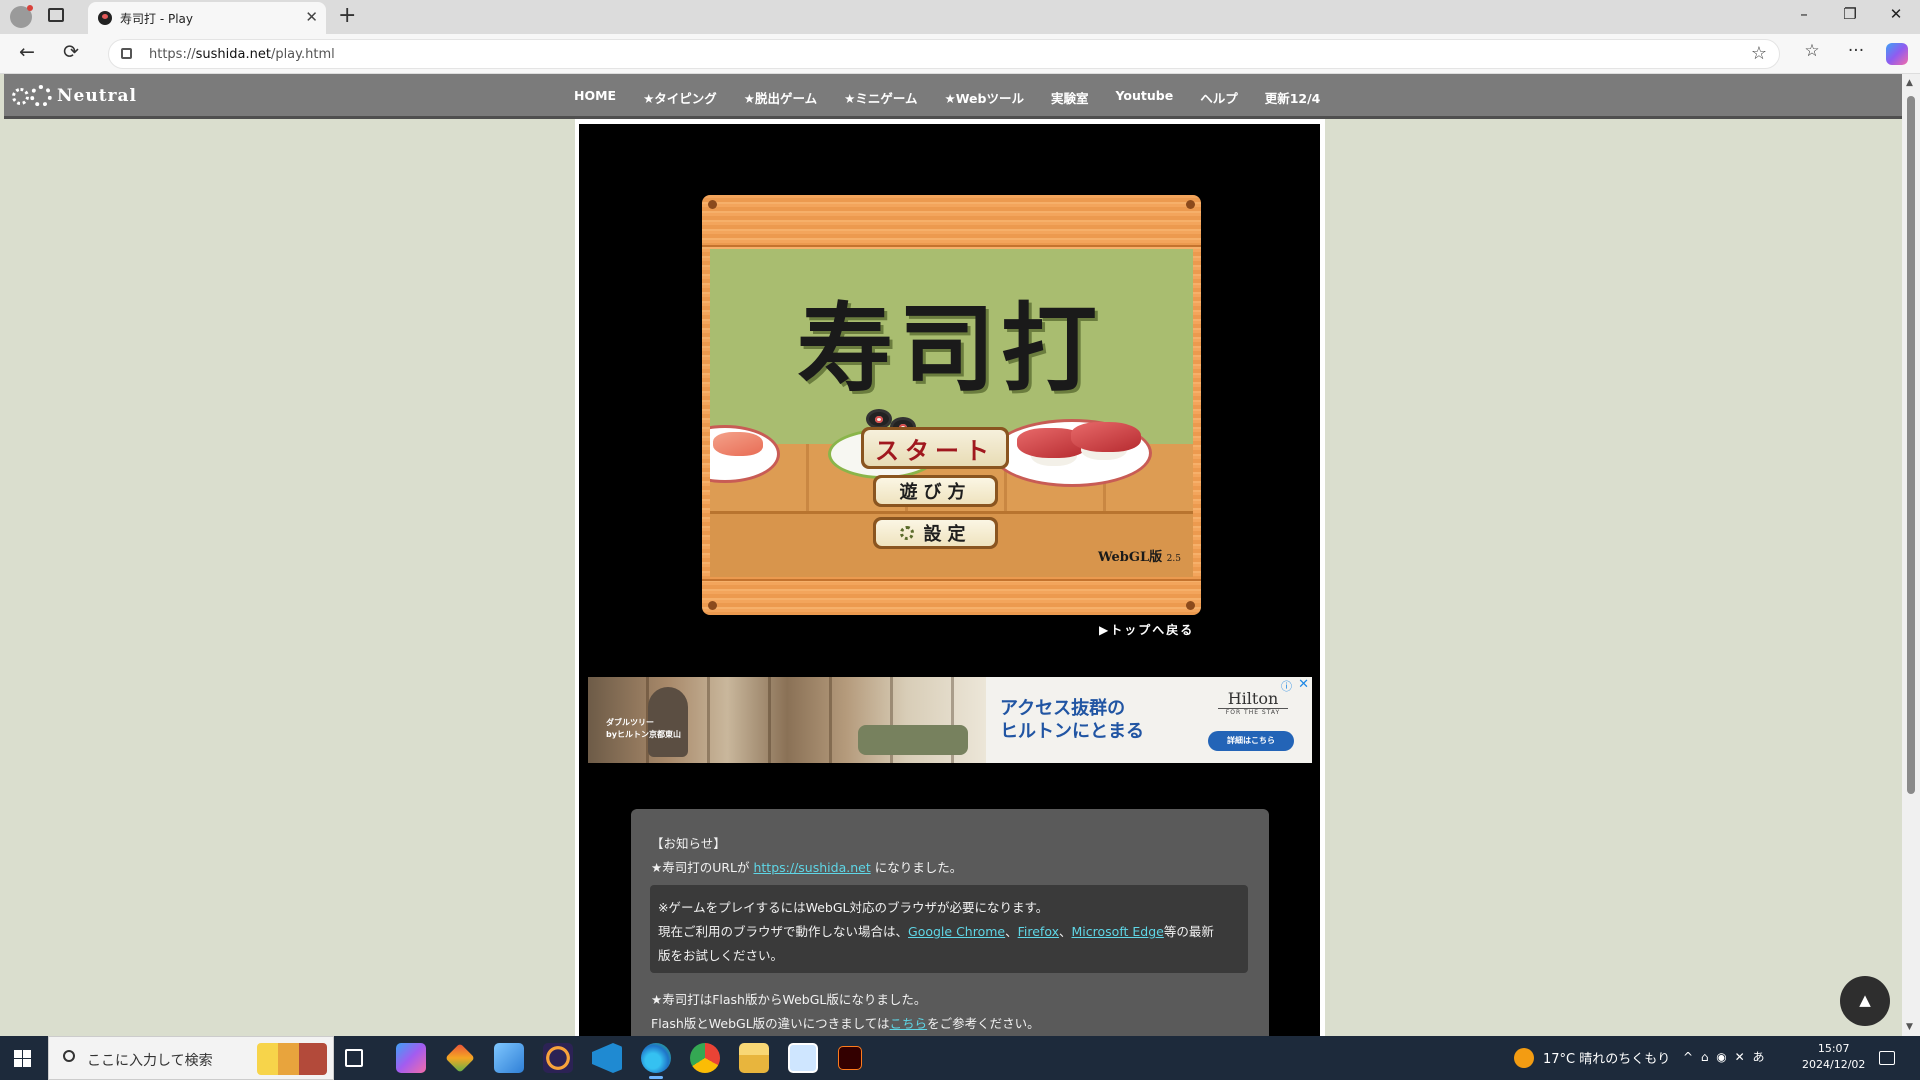  I want to click on favorite-star-icon: ☆, so click(1759, 53).